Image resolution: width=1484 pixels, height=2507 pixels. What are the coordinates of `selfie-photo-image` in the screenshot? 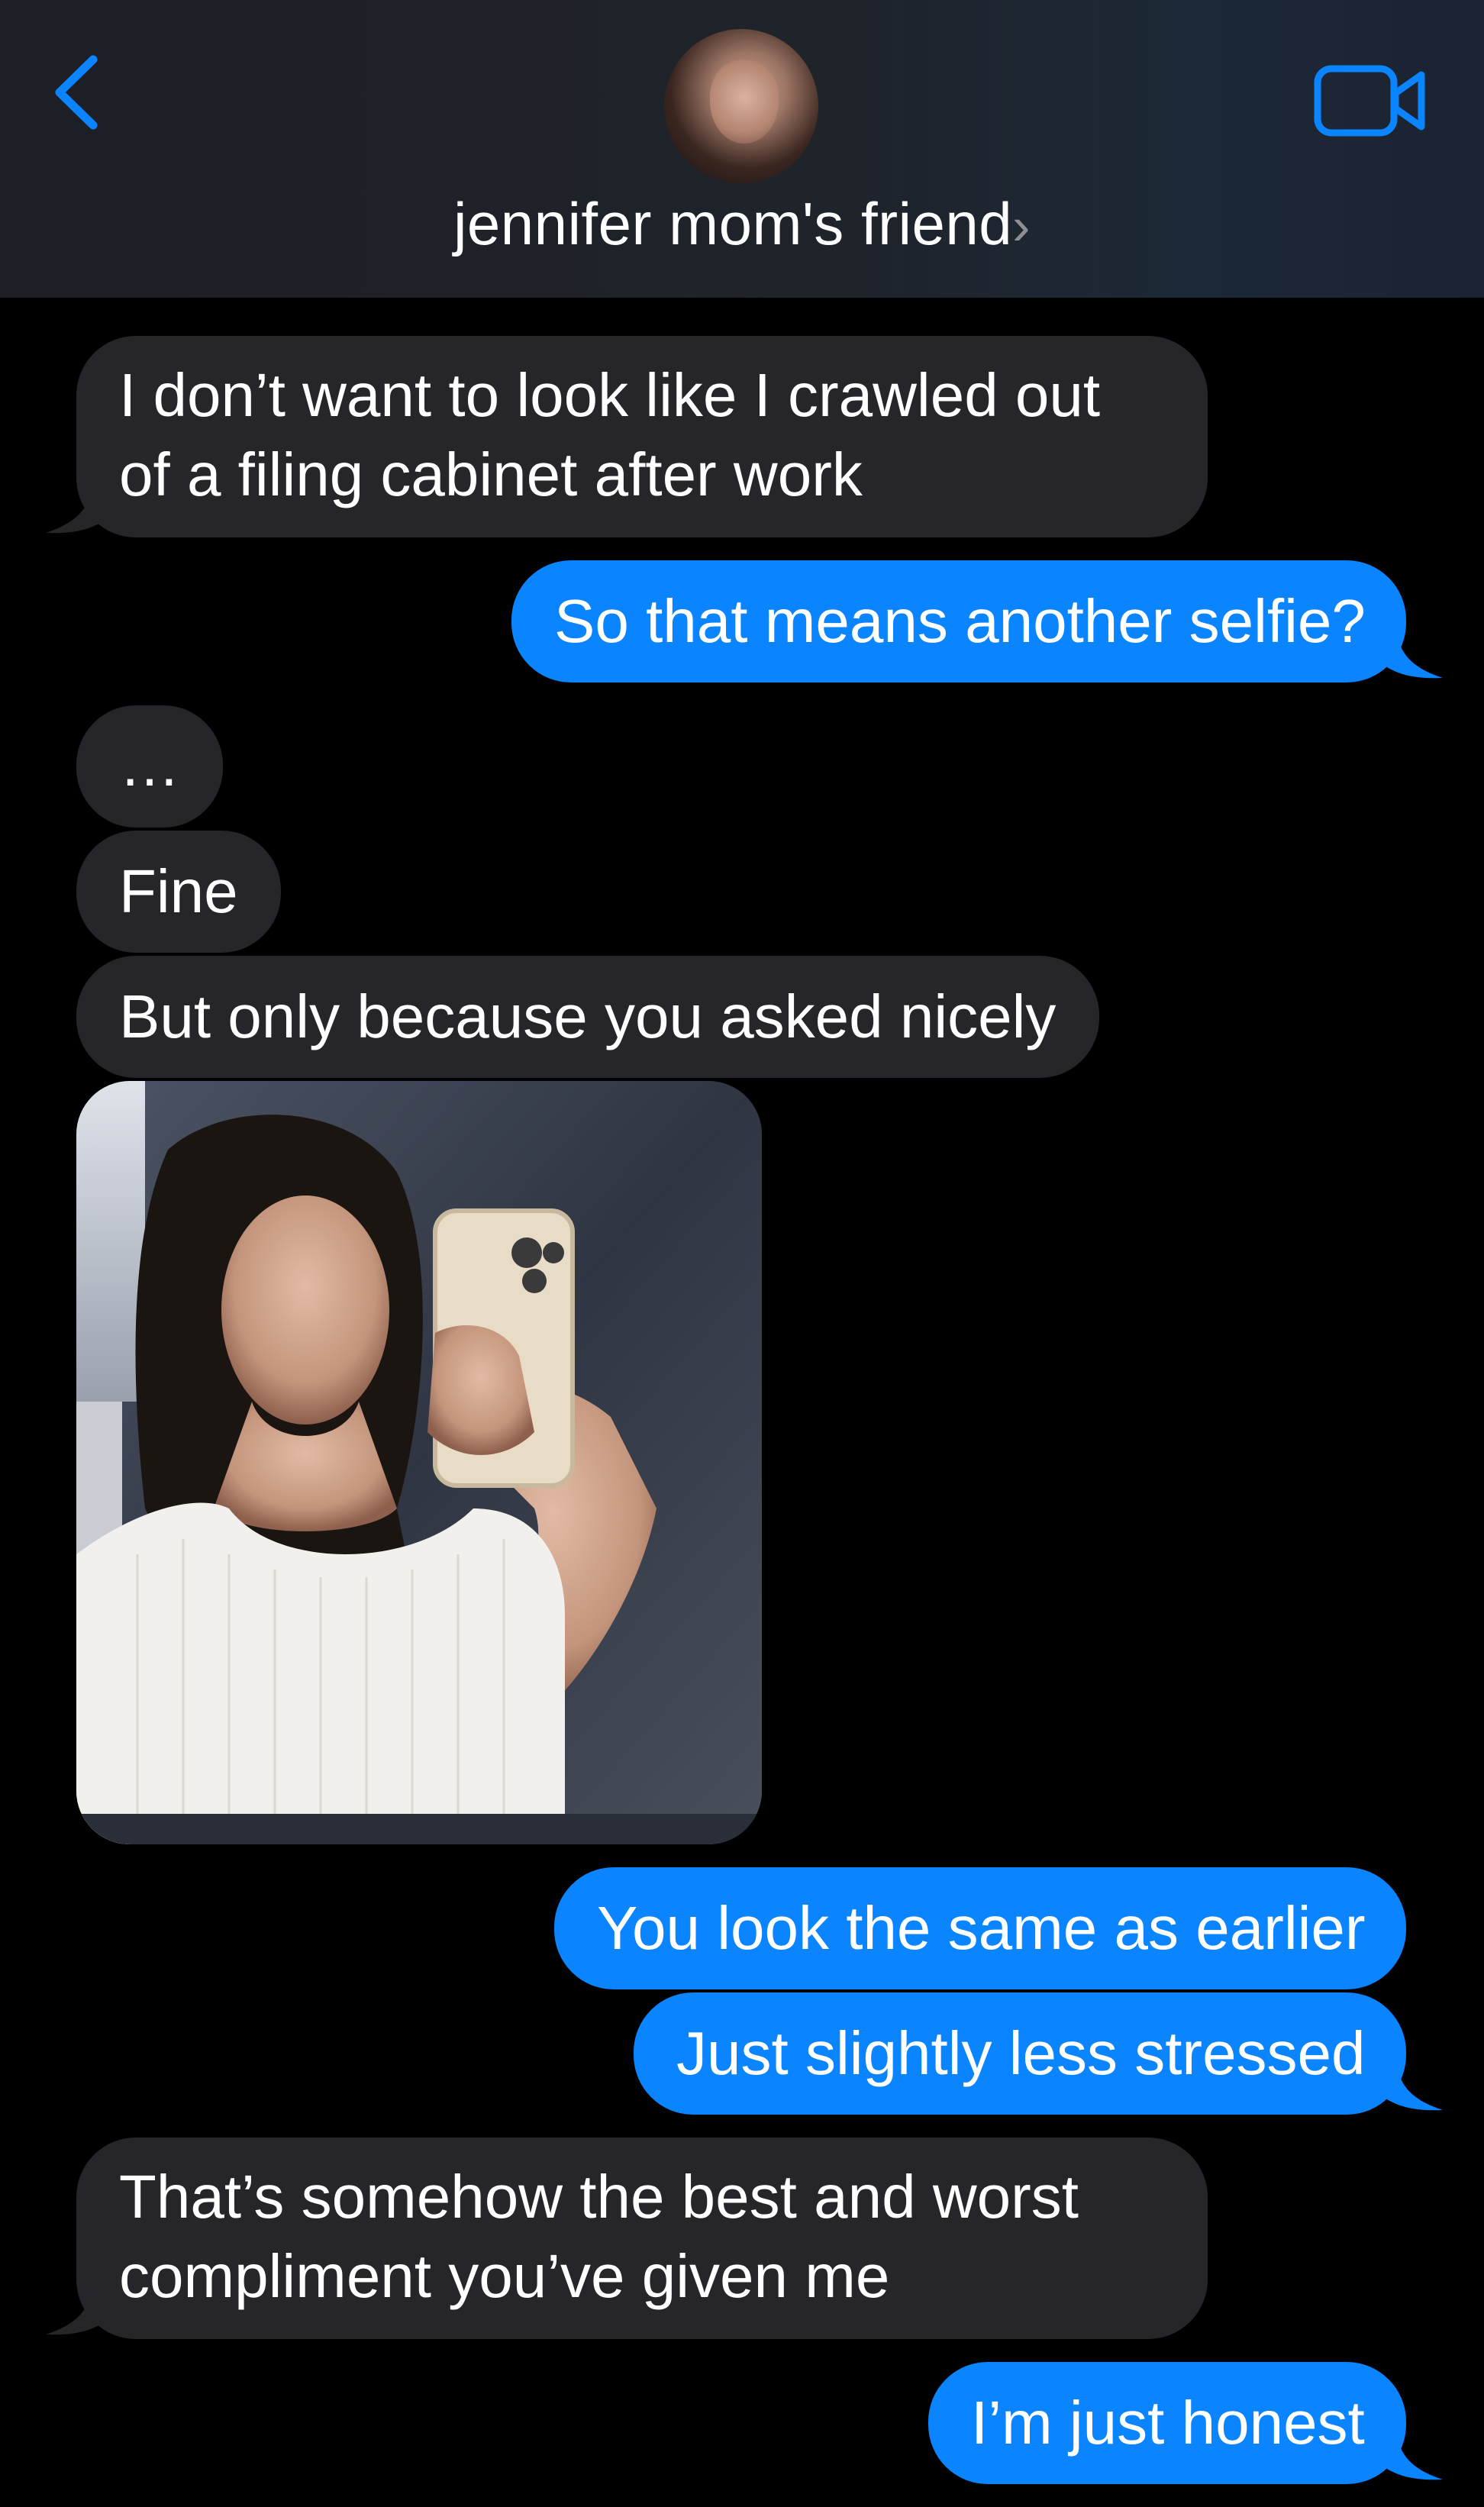 It's located at (419, 1462).